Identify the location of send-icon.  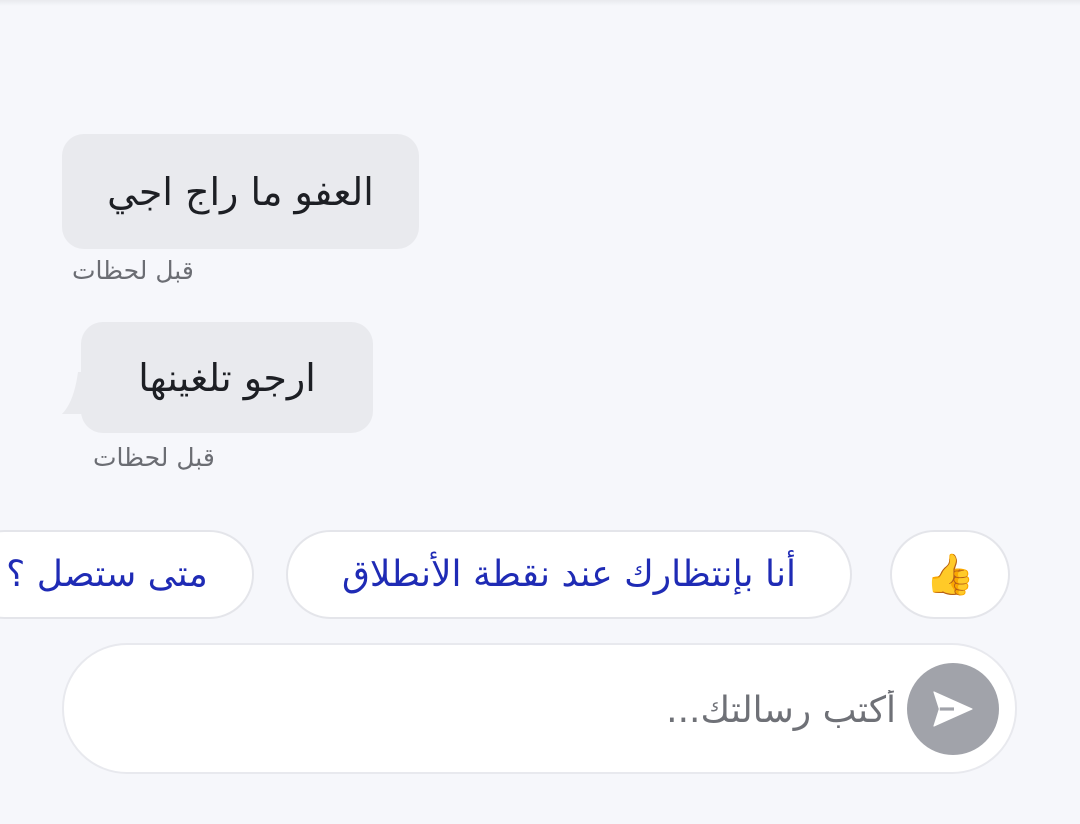
(953, 709).